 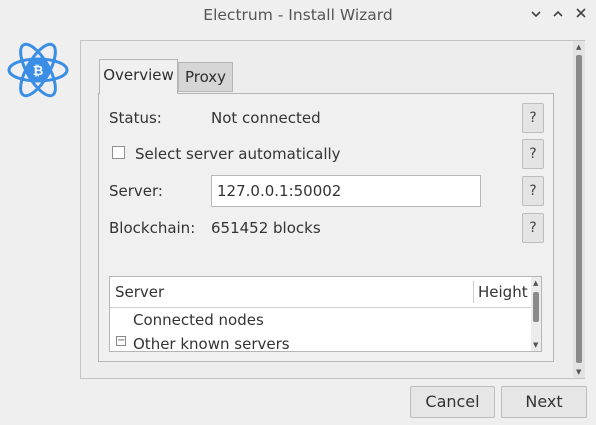 What do you see at coordinates (578, 372) in the screenshot?
I see `scroll-down-icon: ▼` at bounding box center [578, 372].